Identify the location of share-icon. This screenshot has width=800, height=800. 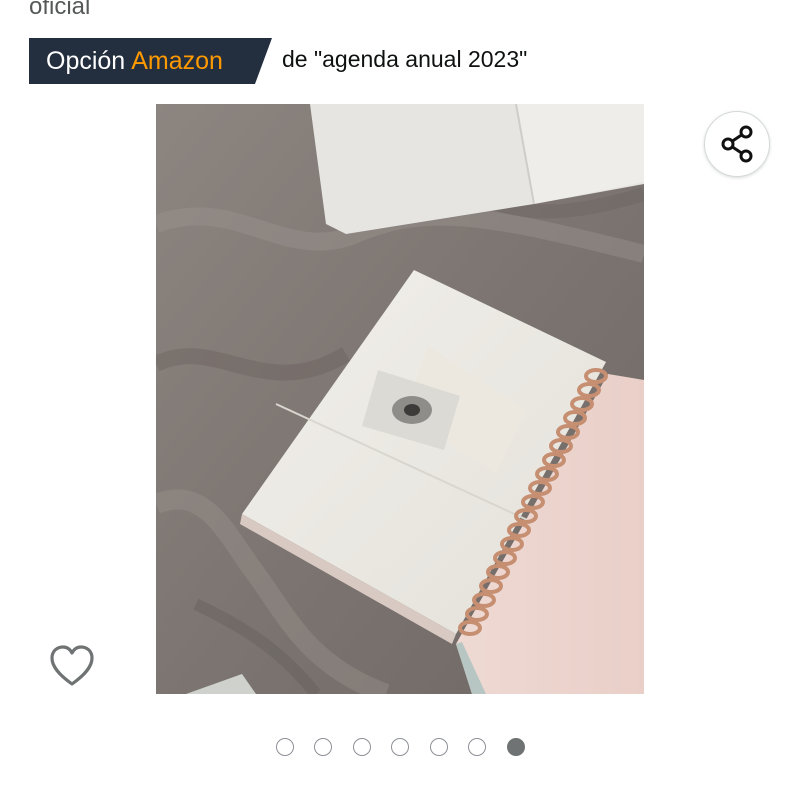
(737, 144).